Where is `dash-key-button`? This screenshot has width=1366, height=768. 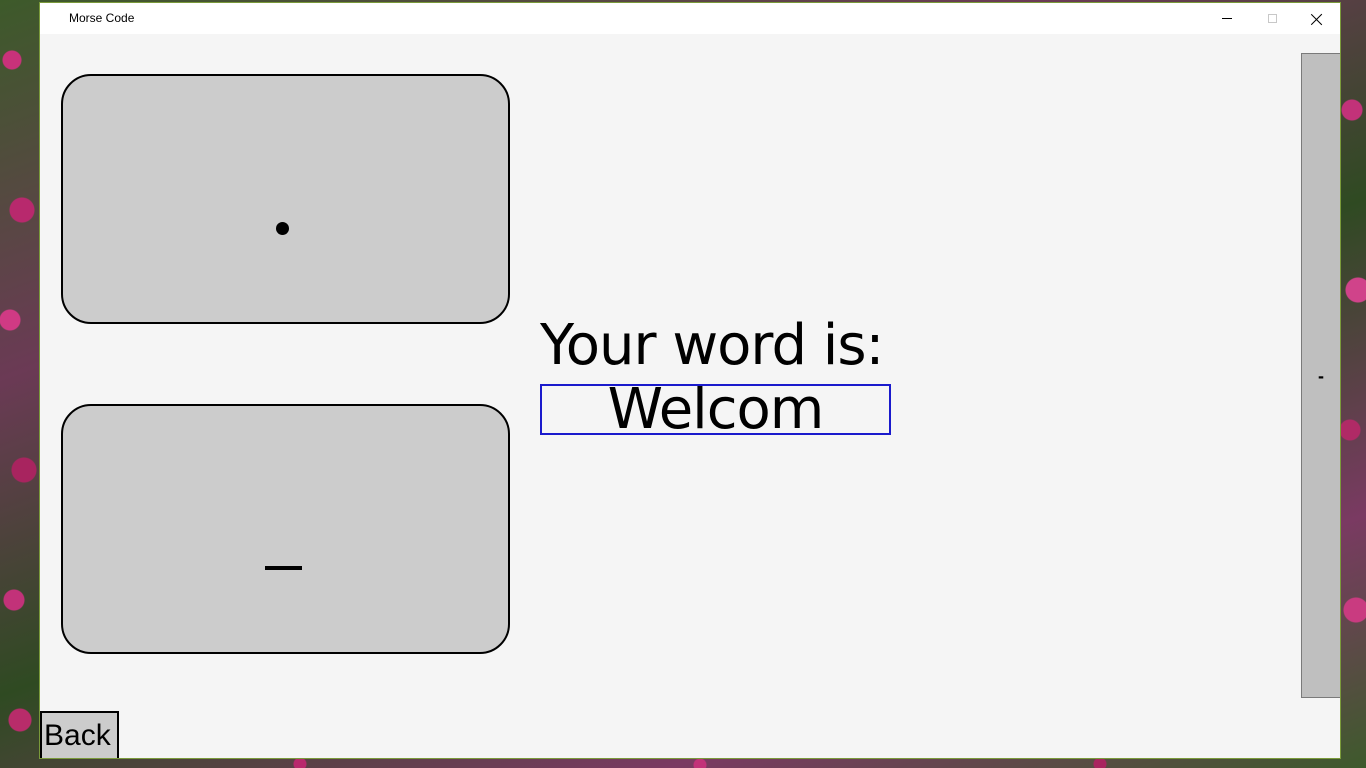
dash-key-button is located at coordinates (285, 529).